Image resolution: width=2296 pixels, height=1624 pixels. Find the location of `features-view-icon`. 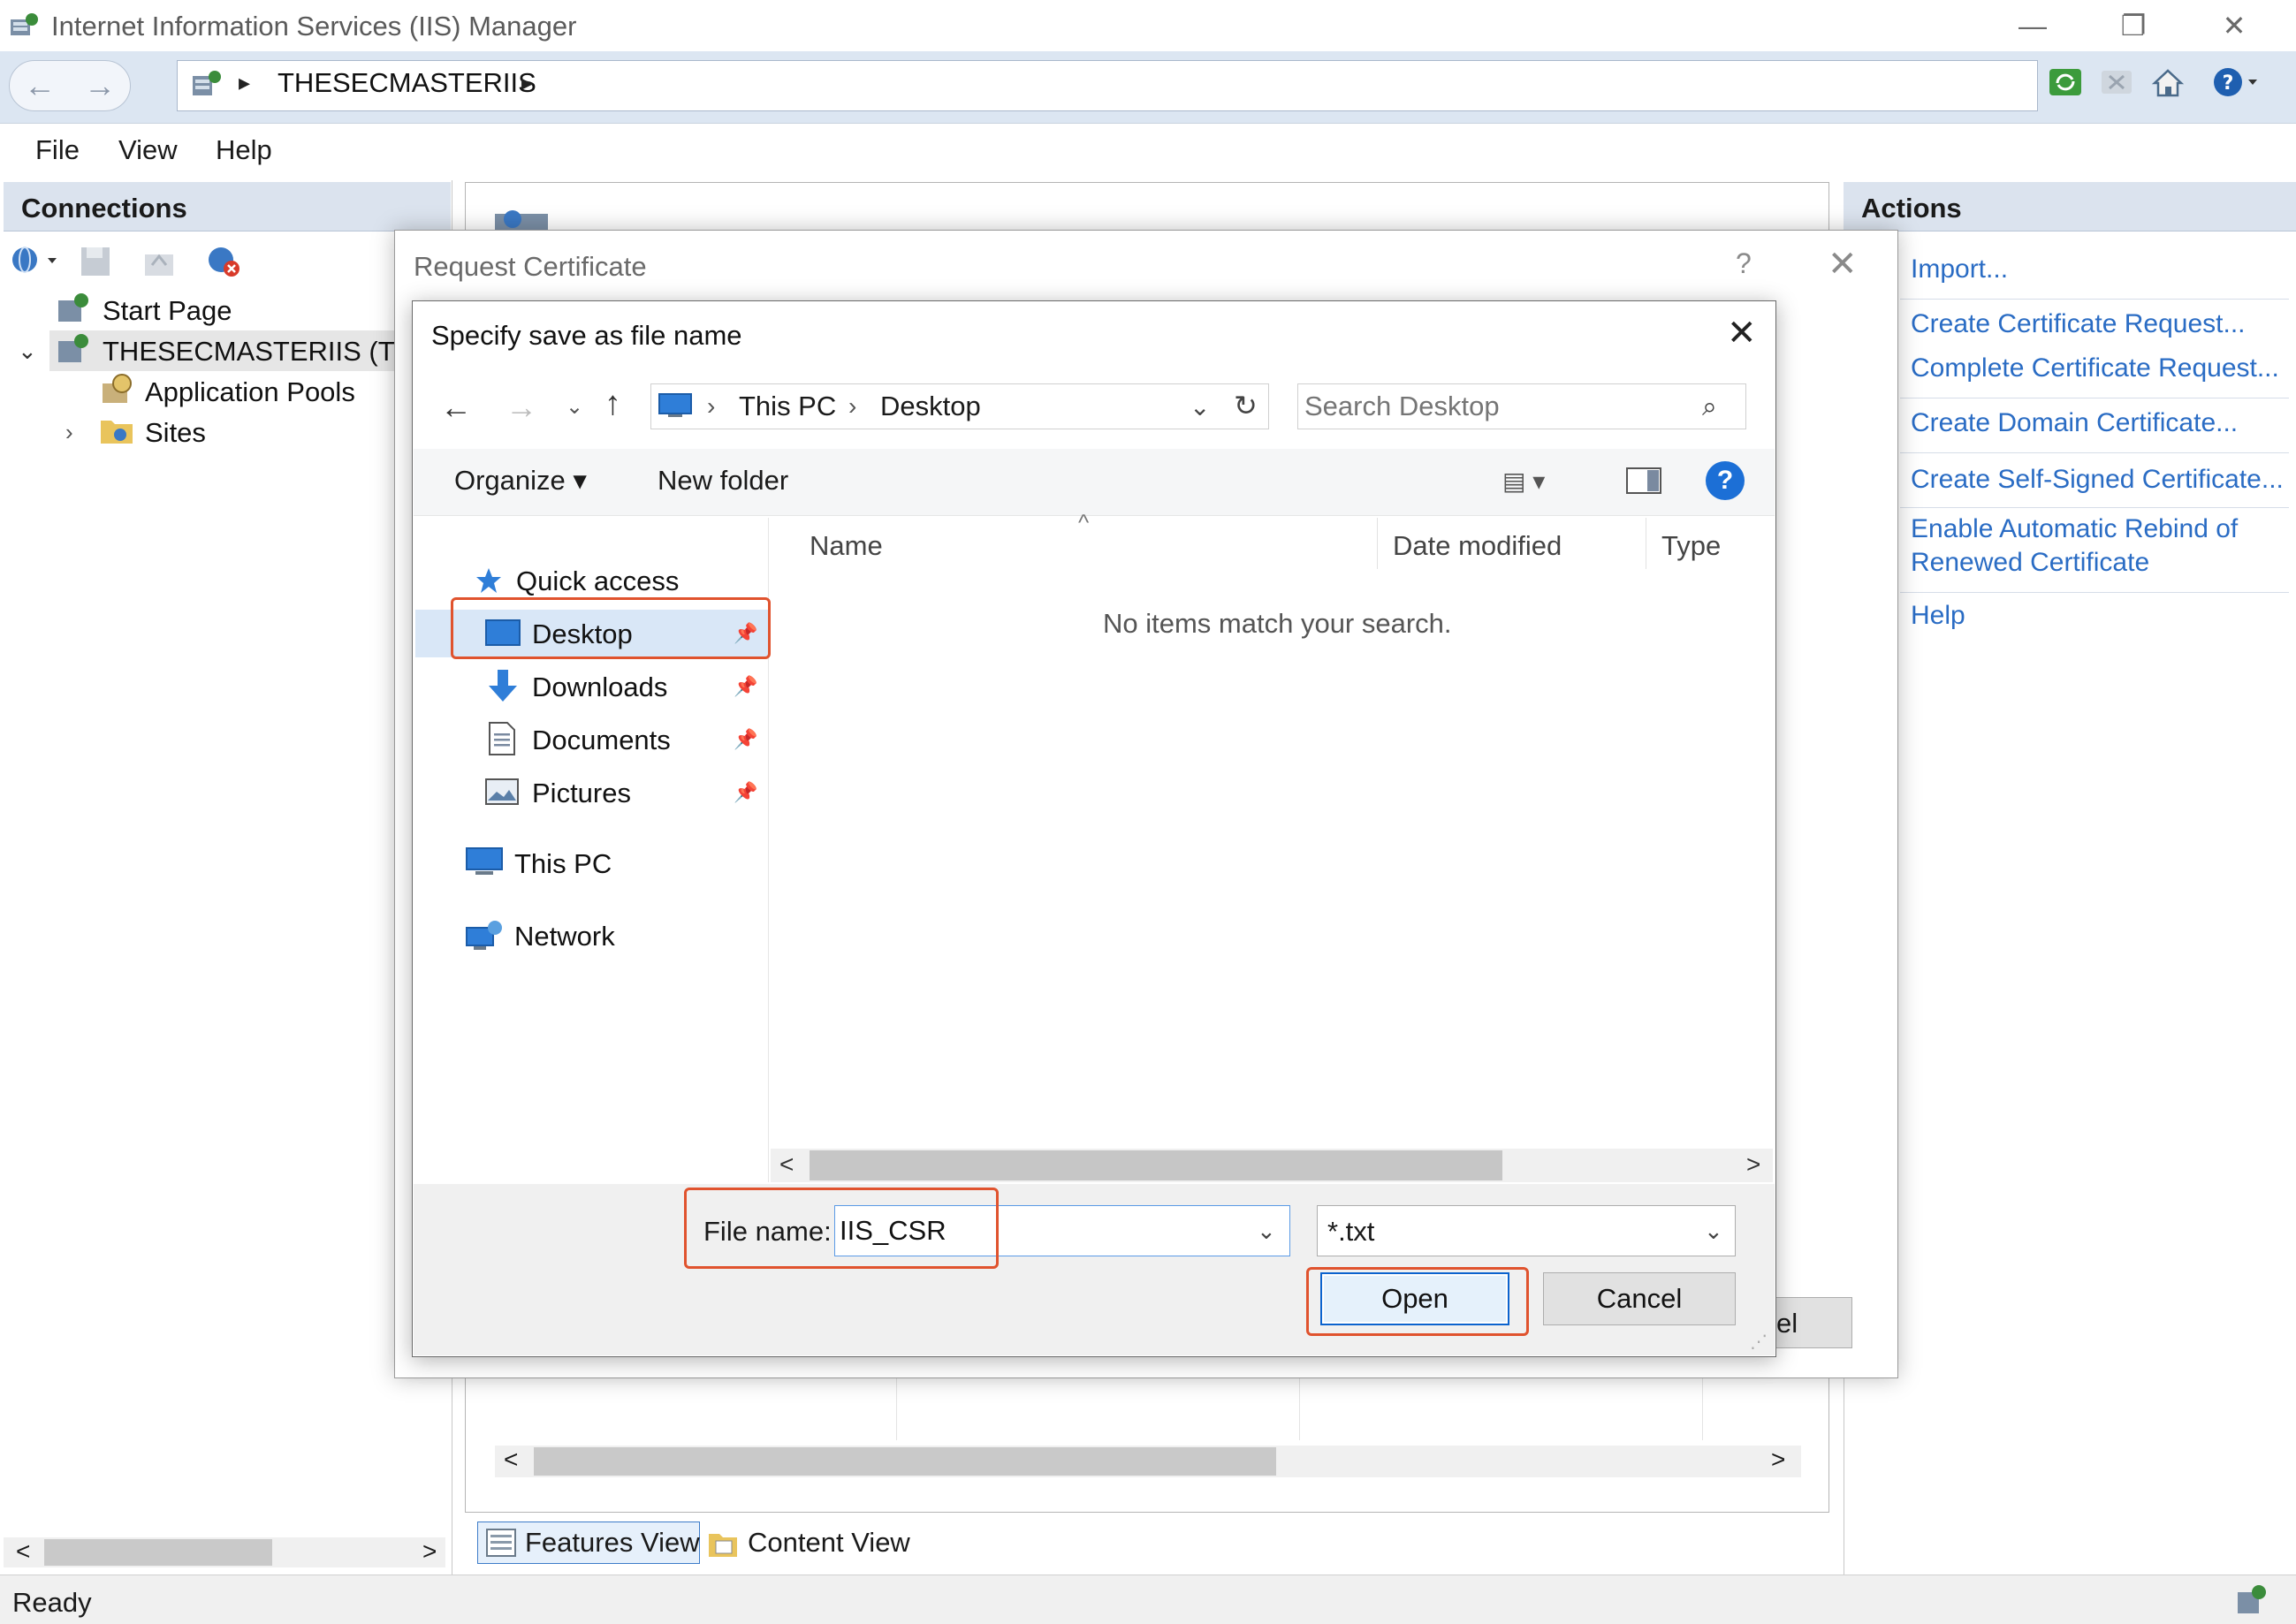

features-view-icon is located at coordinates (501, 1543).